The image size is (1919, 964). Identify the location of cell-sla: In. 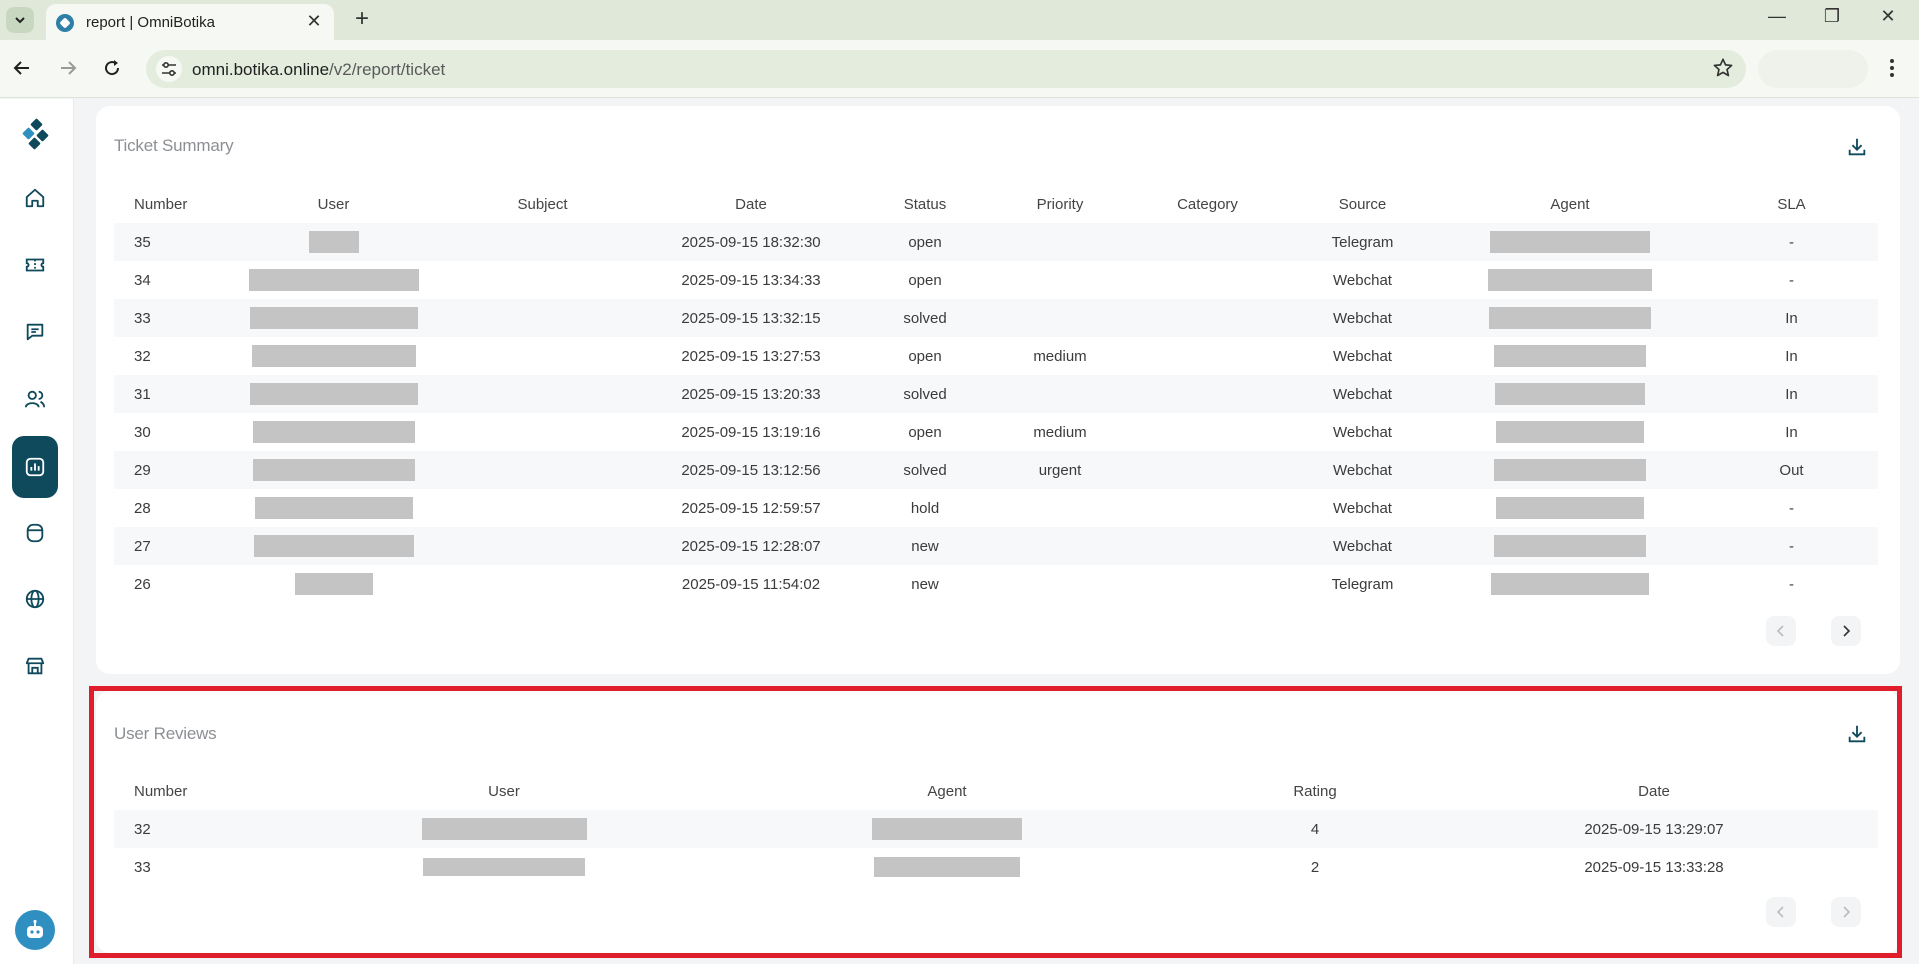
(1791, 356).